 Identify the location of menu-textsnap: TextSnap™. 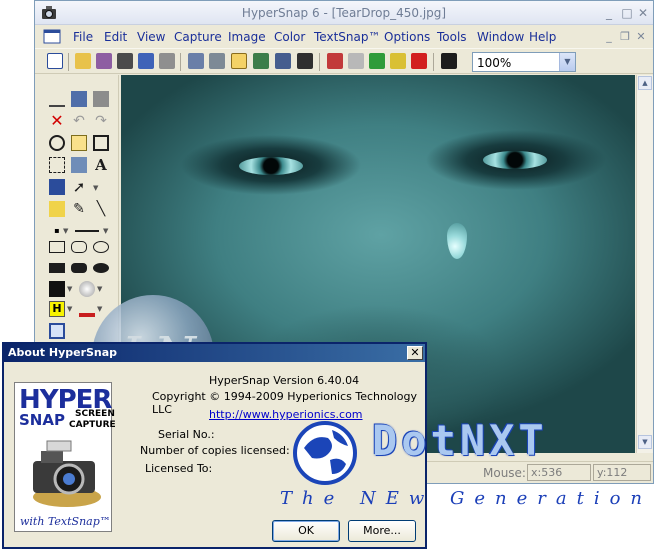
(347, 37).